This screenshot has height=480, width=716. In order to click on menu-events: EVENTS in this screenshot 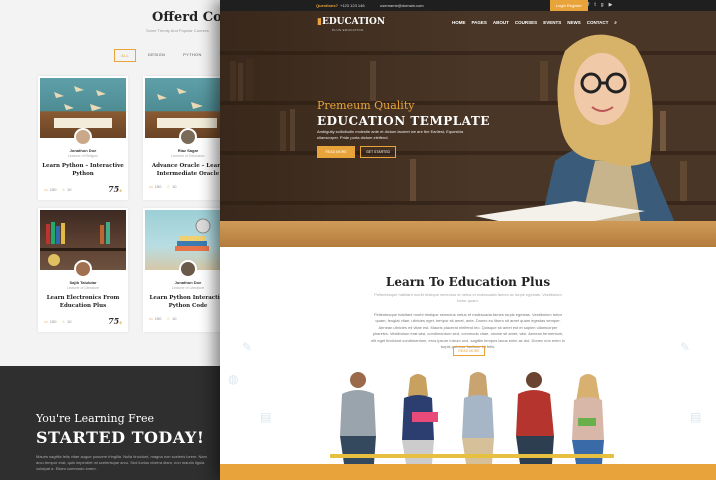, I will do `click(552, 22)`.